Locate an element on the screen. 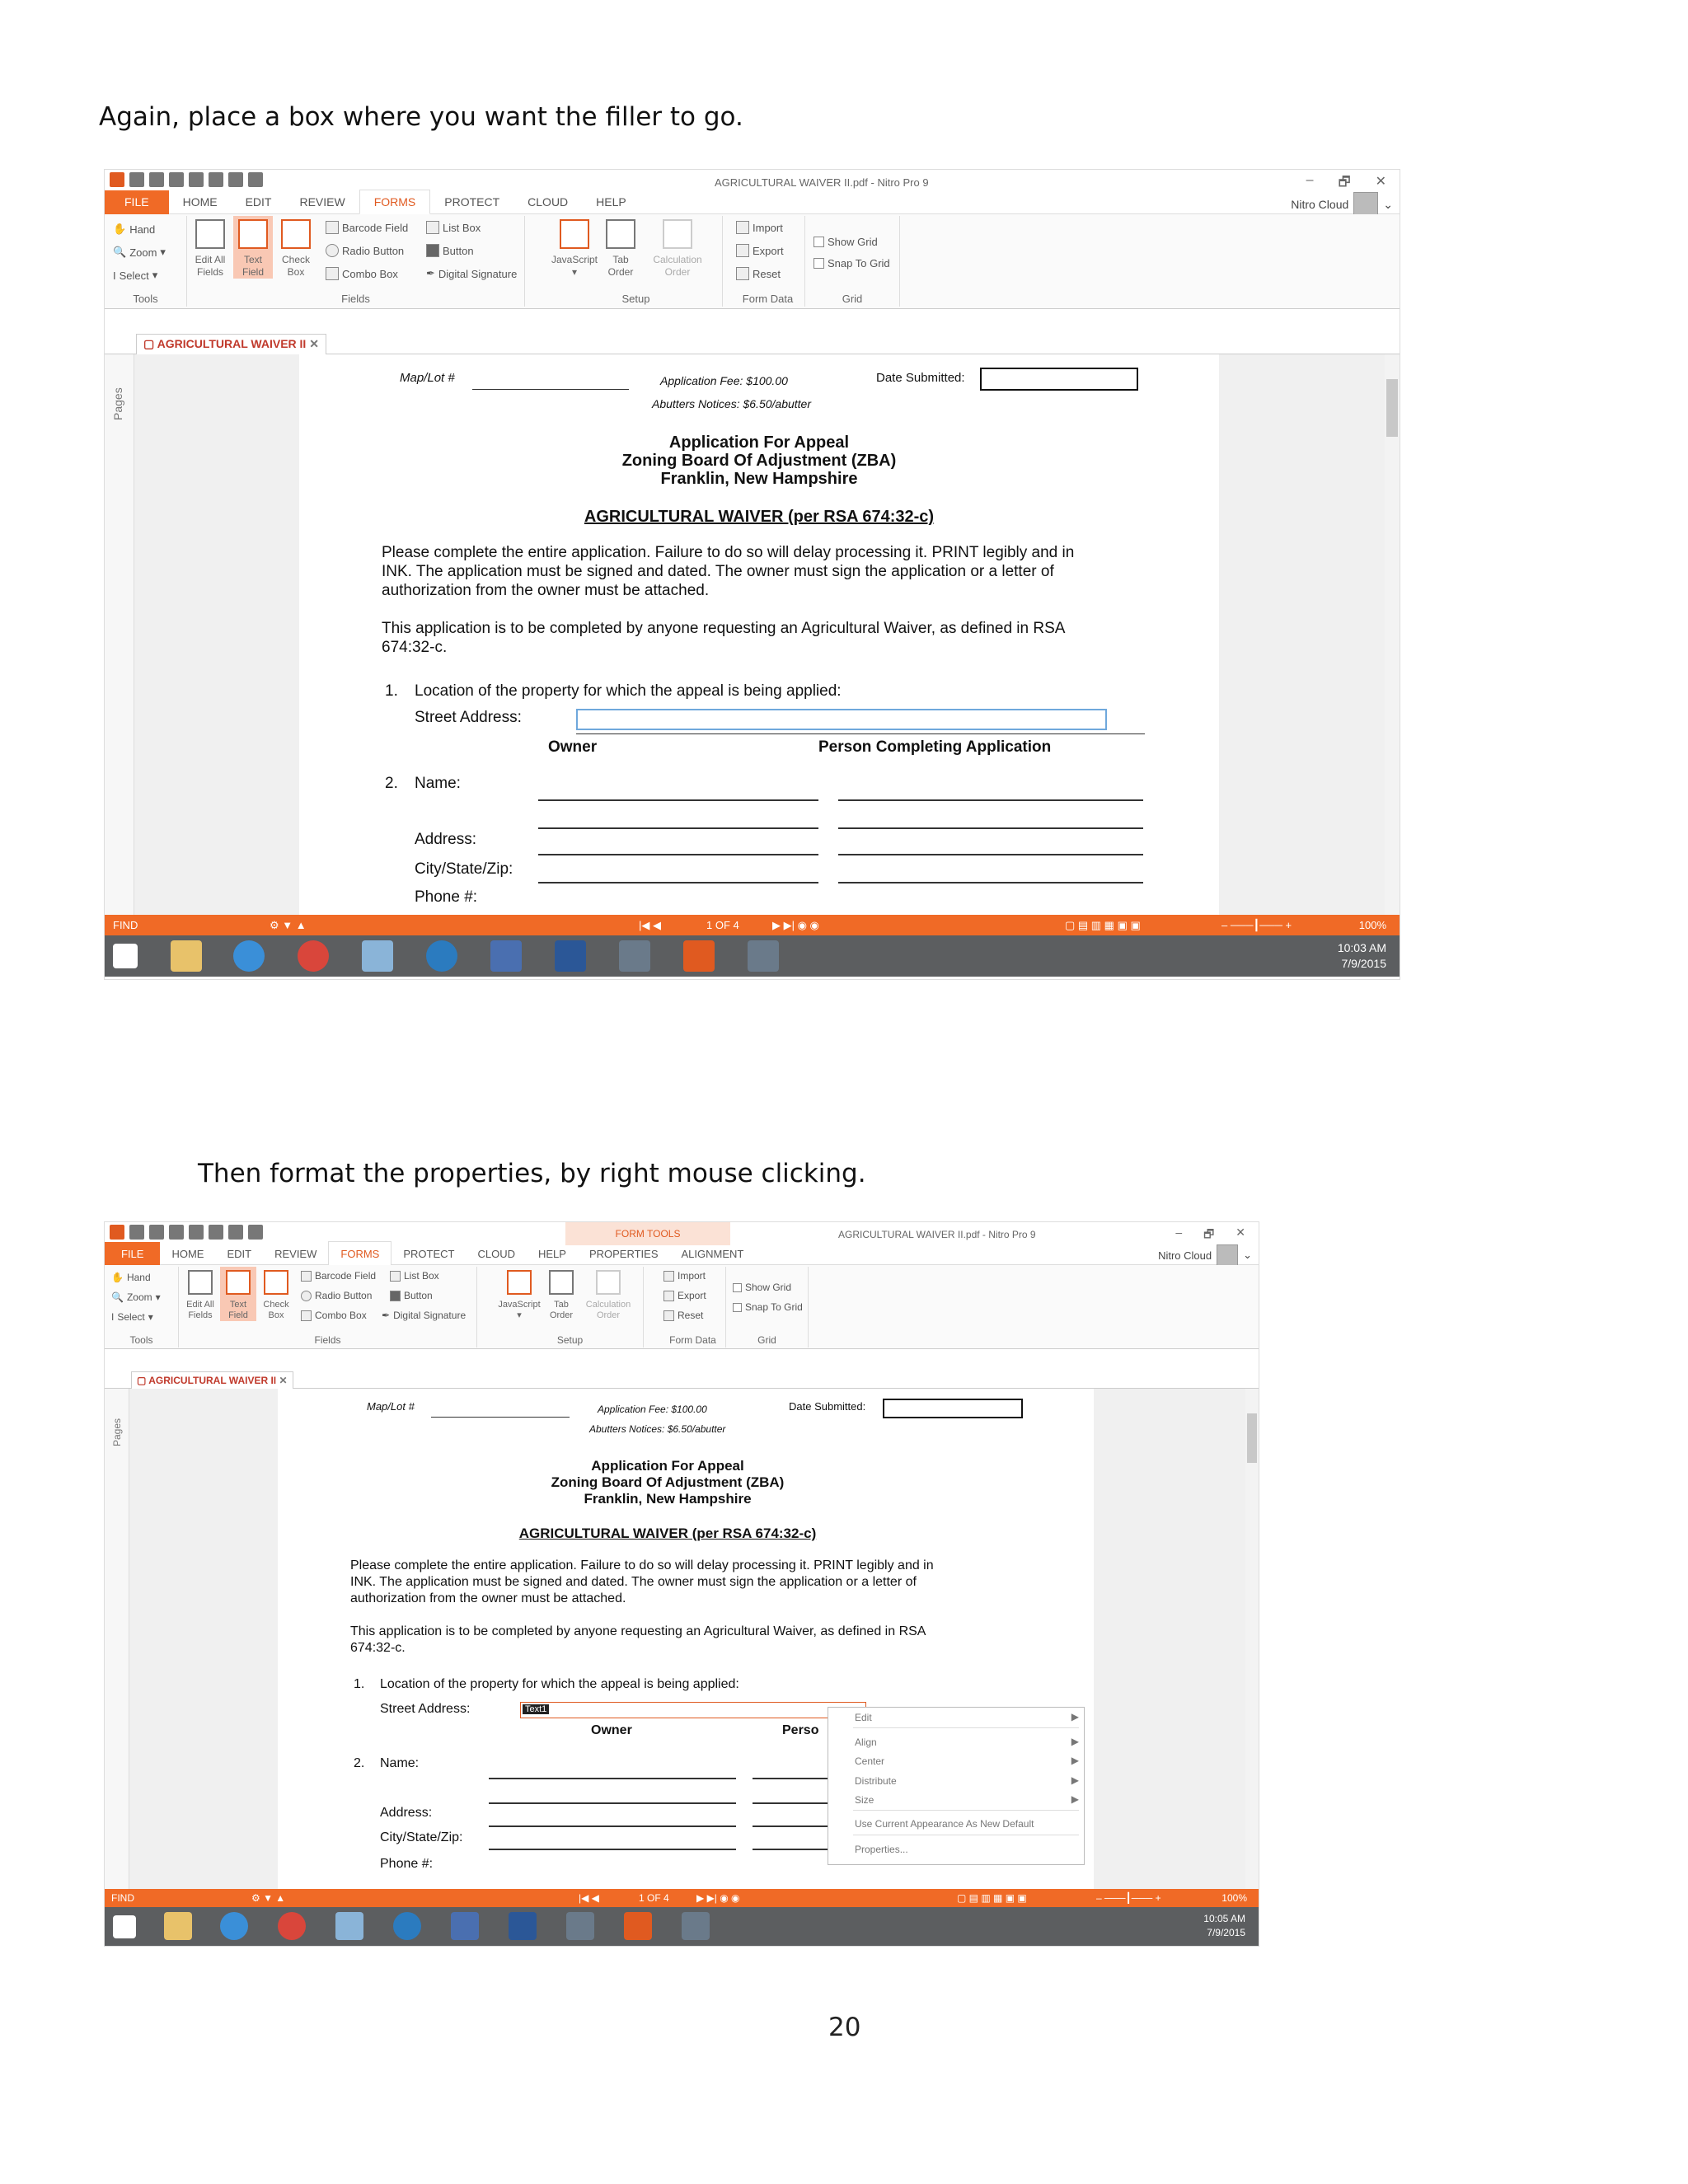  ctx-center: Center is located at coordinates (870, 1761).